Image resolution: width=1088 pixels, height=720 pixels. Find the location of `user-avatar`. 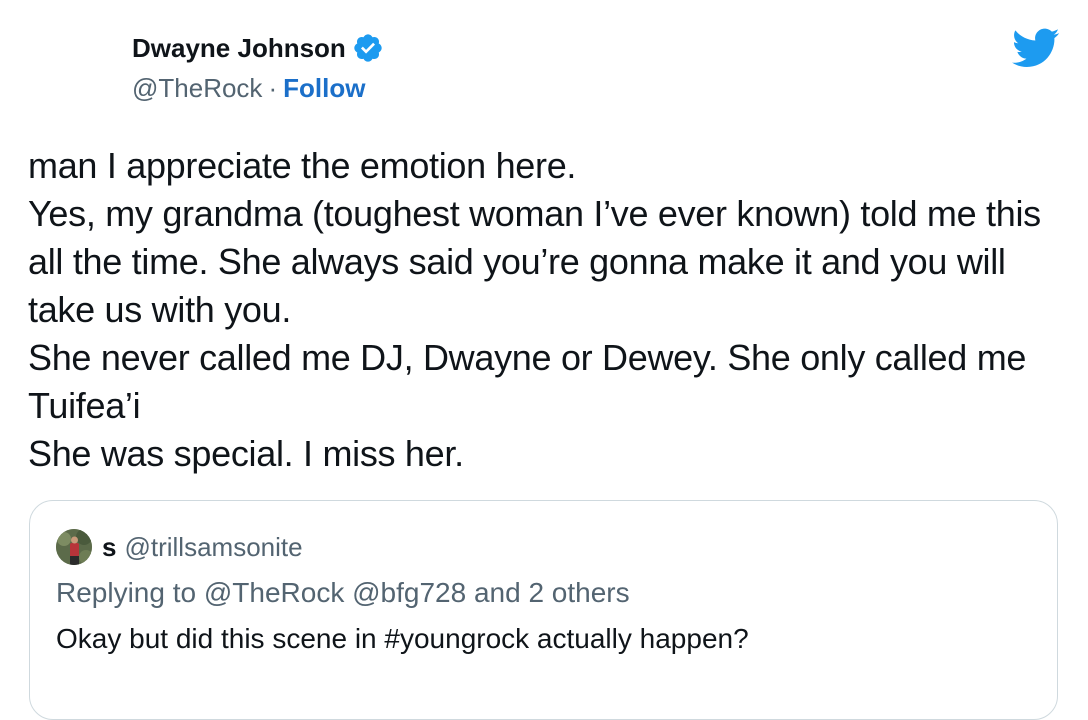

user-avatar is located at coordinates (74, 547).